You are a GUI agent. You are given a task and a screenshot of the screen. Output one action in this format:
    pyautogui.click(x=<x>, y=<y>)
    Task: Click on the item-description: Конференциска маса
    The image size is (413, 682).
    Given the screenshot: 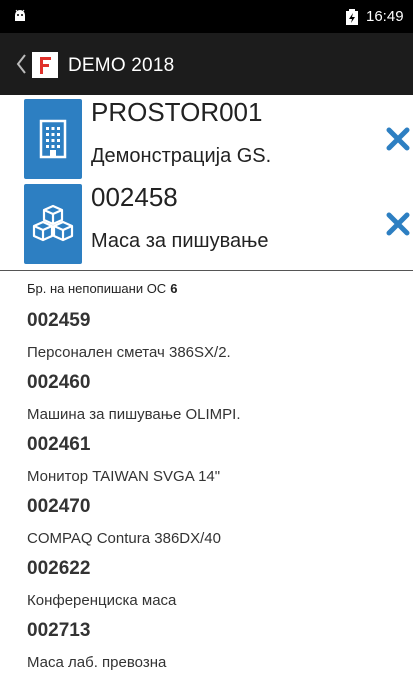 What is the action you would take?
    pyautogui.click(x=102, y=600)
    